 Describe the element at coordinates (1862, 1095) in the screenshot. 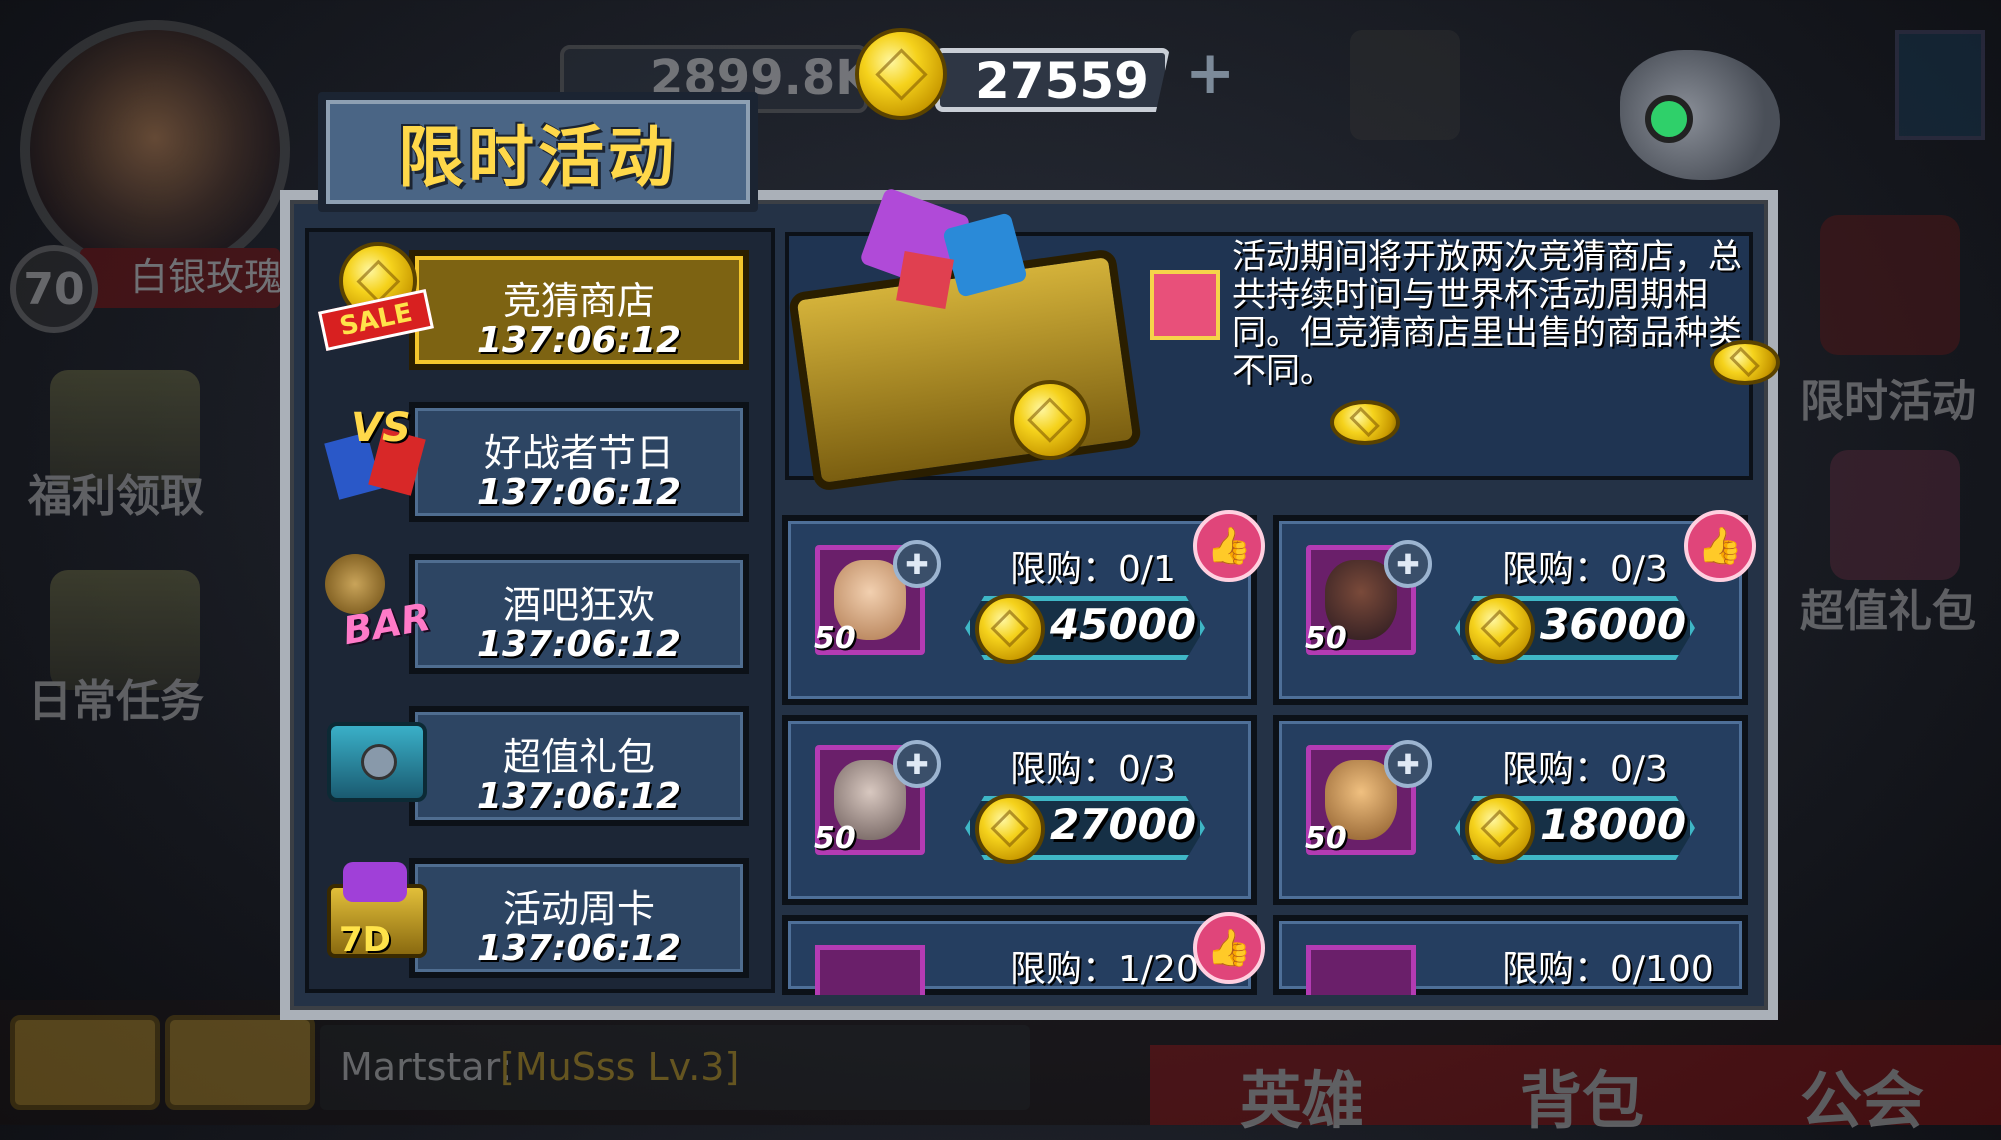

I see `nav-guild: 公会` at that location.